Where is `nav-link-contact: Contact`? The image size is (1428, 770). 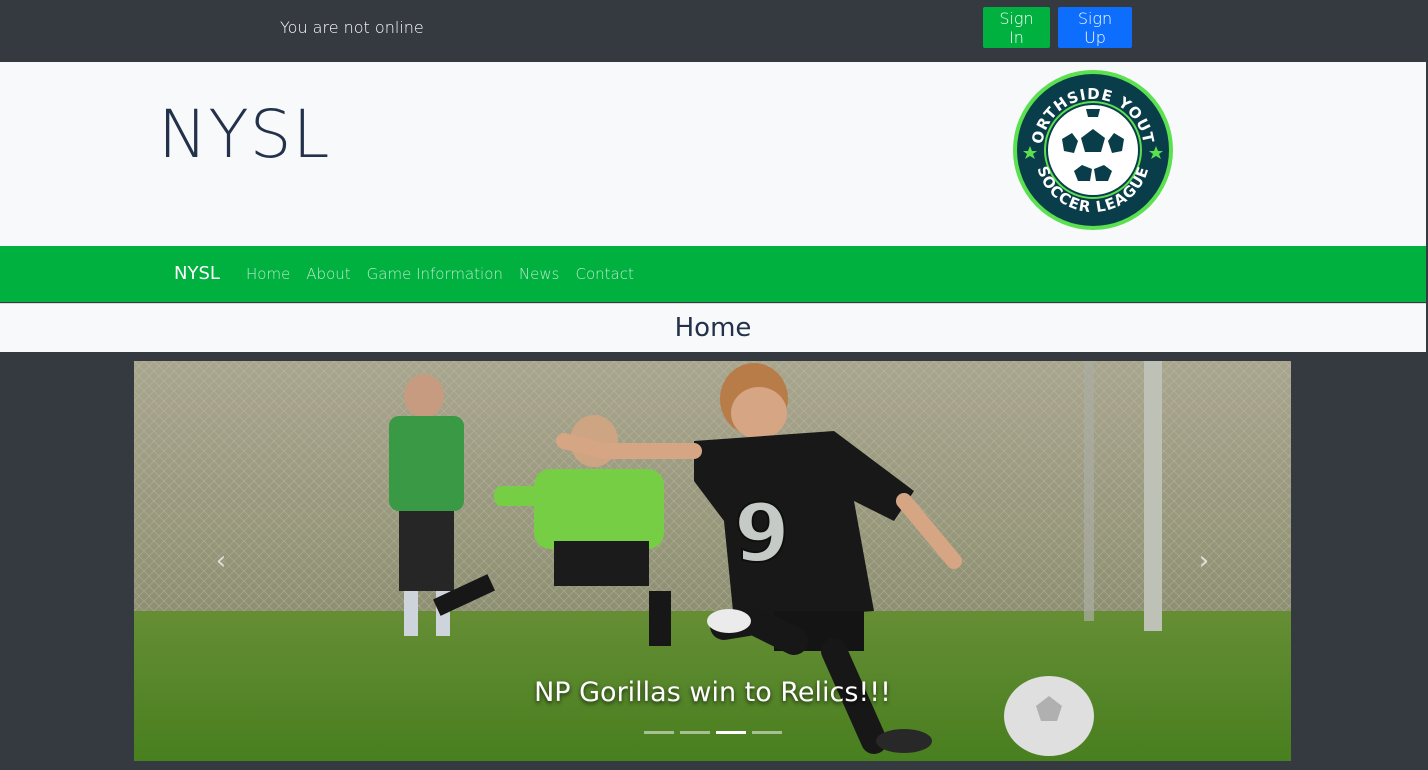 nav-link-contact: Contact is located at coordinates (604, 274).